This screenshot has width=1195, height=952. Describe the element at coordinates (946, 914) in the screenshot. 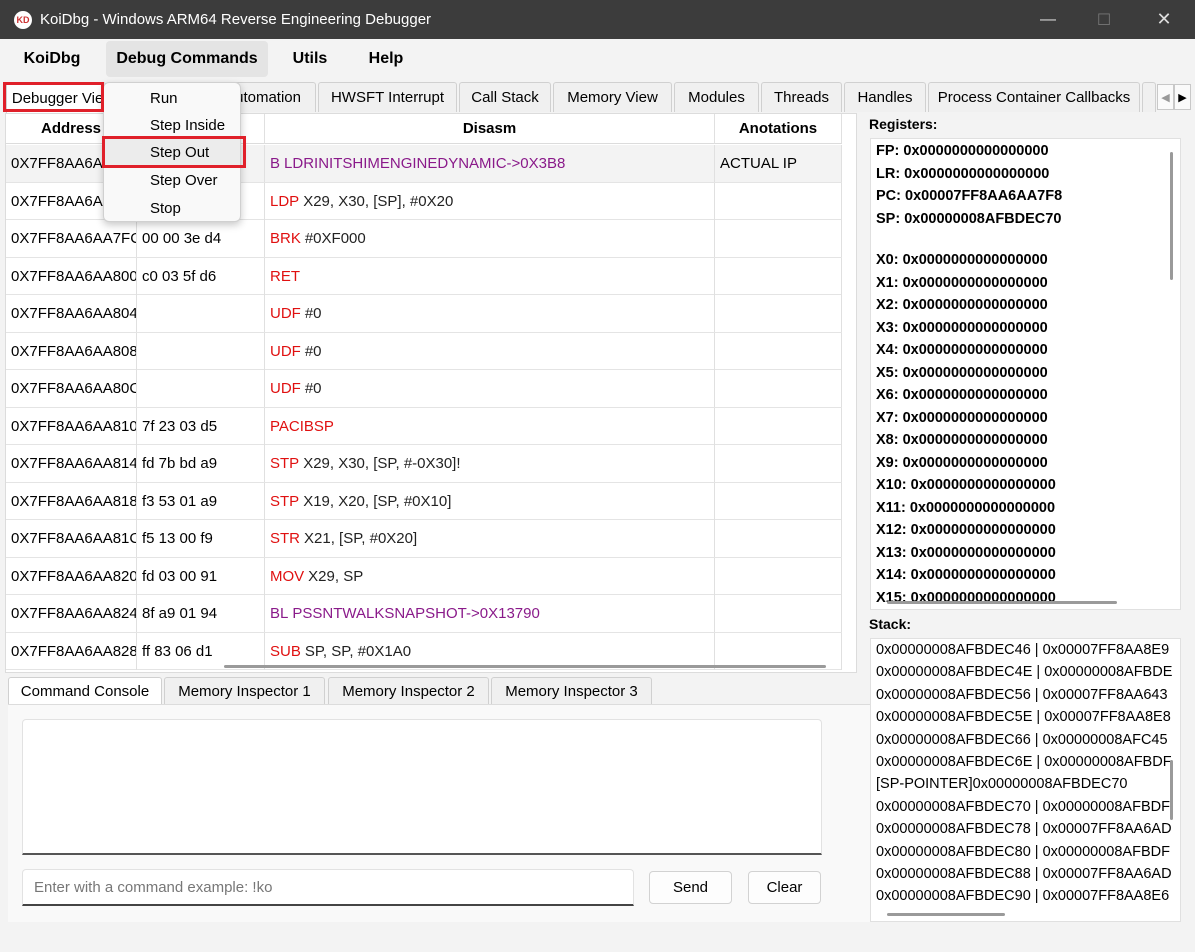

I see `stack-horizontal-scrollbar` at that location.